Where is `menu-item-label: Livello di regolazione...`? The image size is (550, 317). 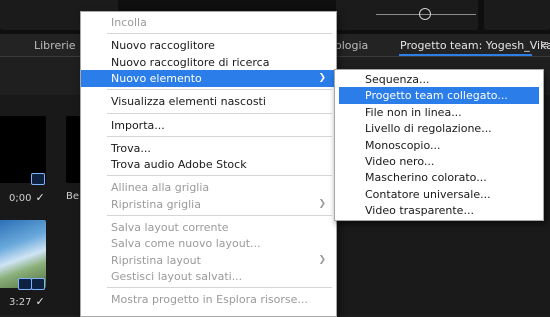
menu-item-label: Livello di regolazione... is located at coordinates (428, 129).